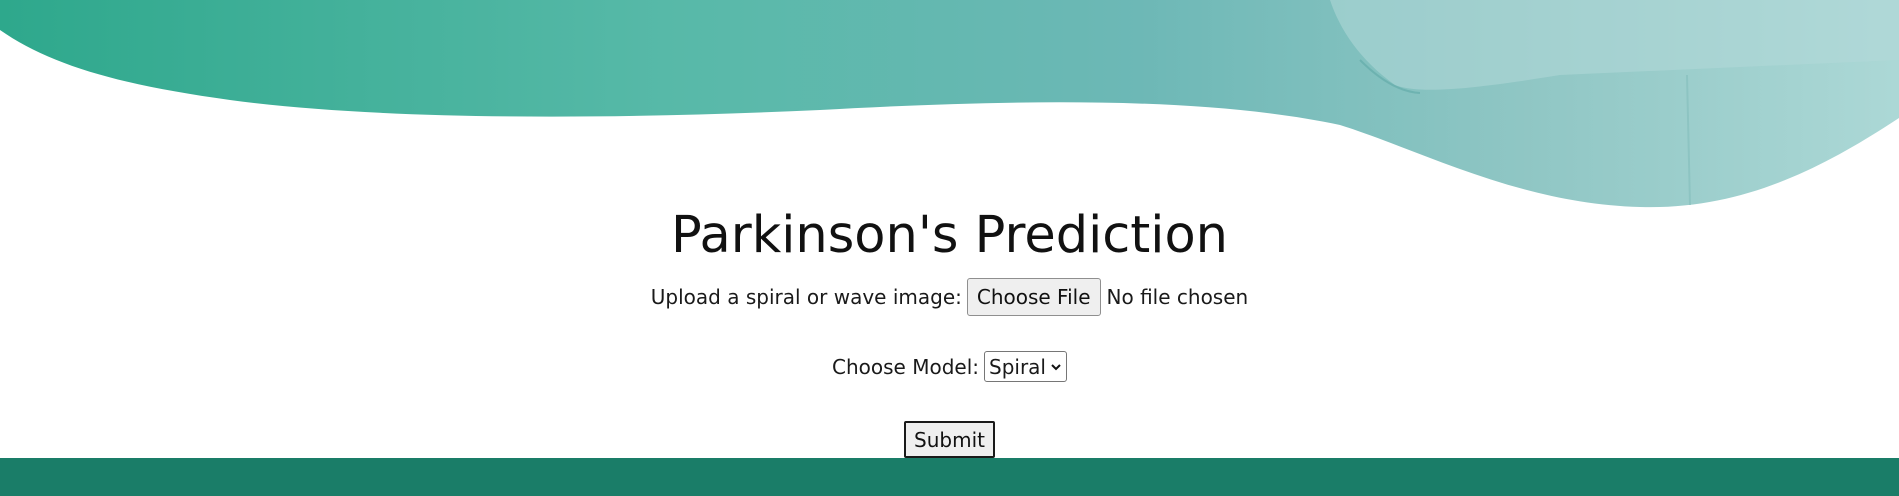 The width and height of the screenshot is (1899, 496). I want to click on model-select: Spiral, so click(1025, 366).